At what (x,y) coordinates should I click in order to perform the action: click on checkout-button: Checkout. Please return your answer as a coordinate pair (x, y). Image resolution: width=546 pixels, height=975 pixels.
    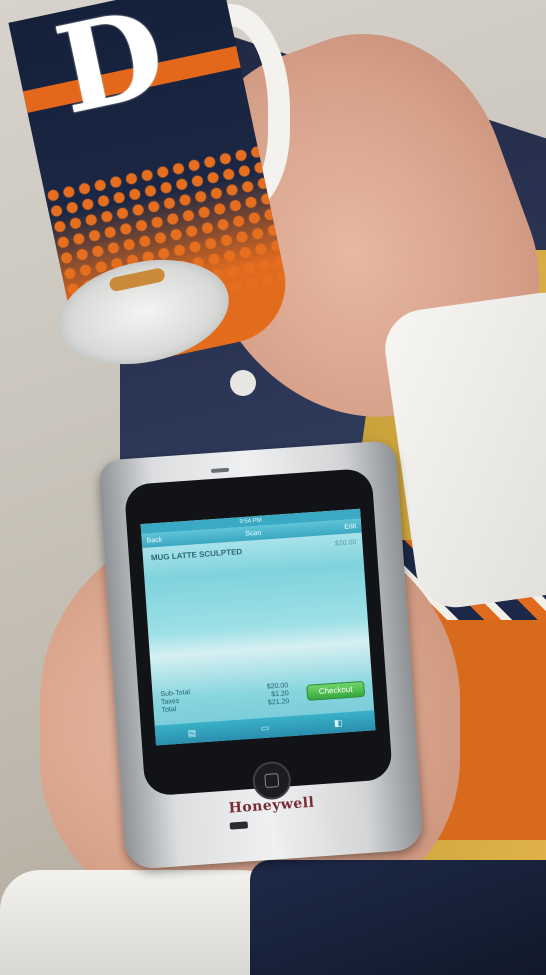
    Looking at the image, I should click on (336, 690).